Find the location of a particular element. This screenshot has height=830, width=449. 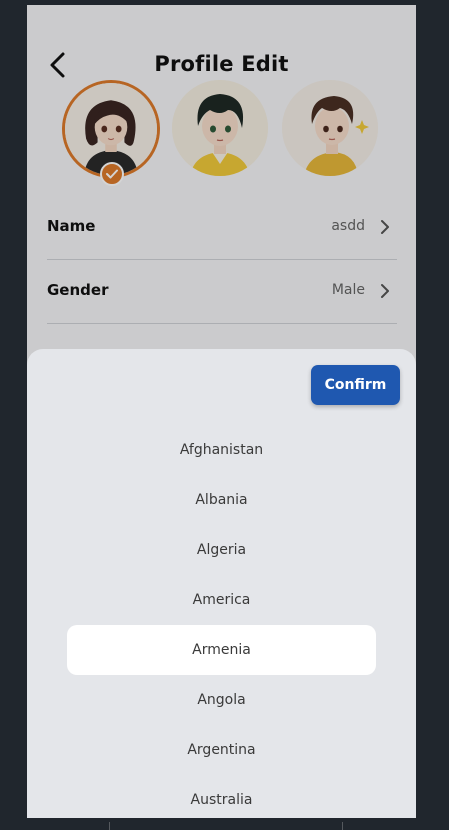

picker-option: America is located at coordinates (221, 600).